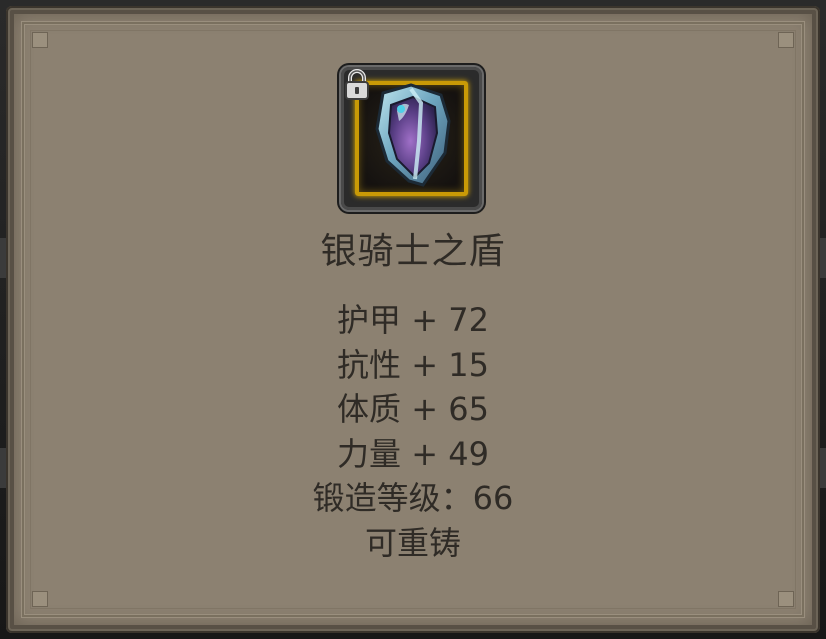  I want to click on stat-armor: 护甲 + 72, so click(413, 320).